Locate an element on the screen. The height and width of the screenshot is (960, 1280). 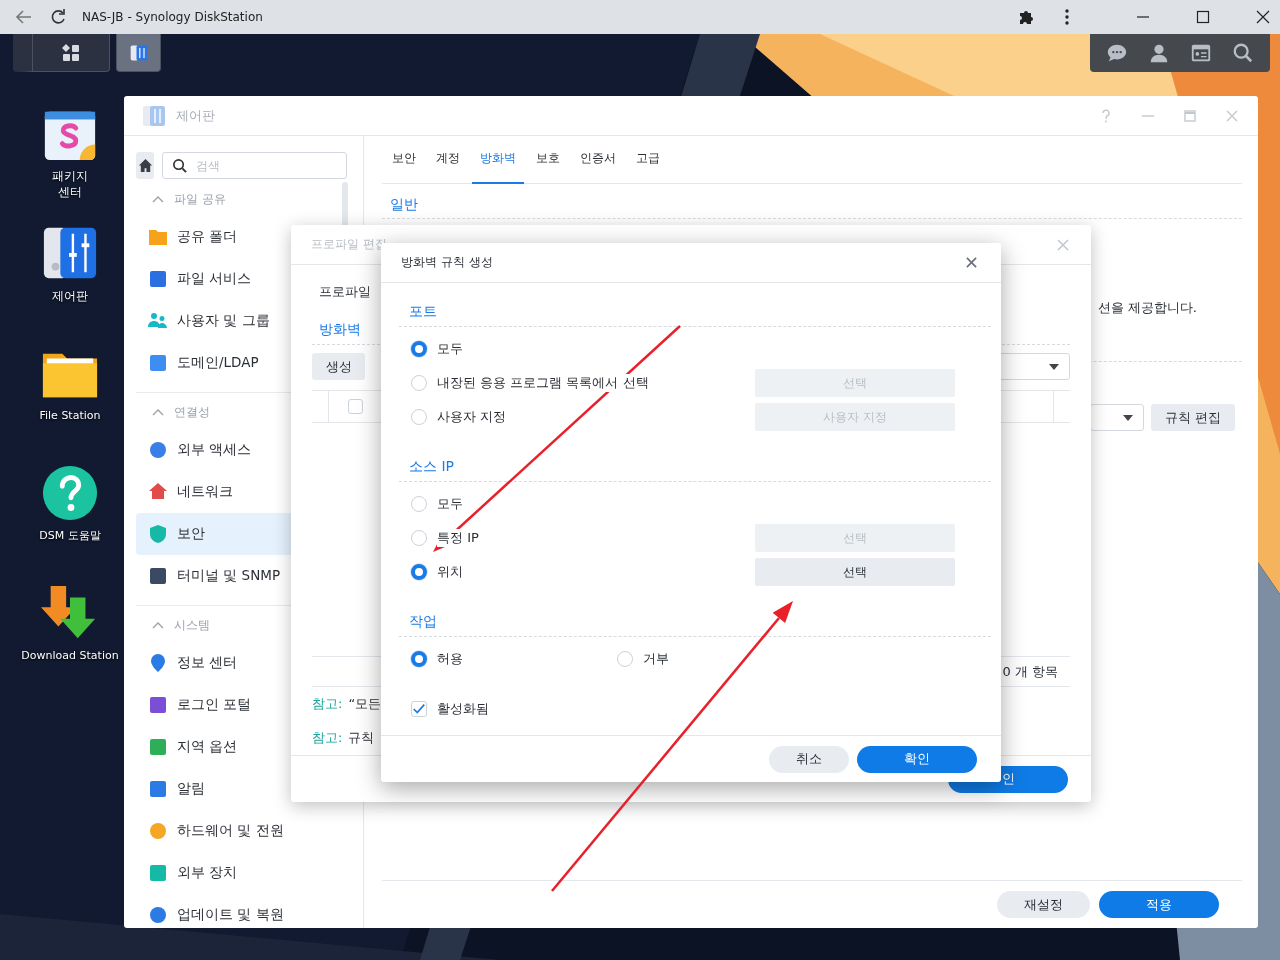
desktop-icon-label: DSM 도움말 is located at coordinates (70, 536).